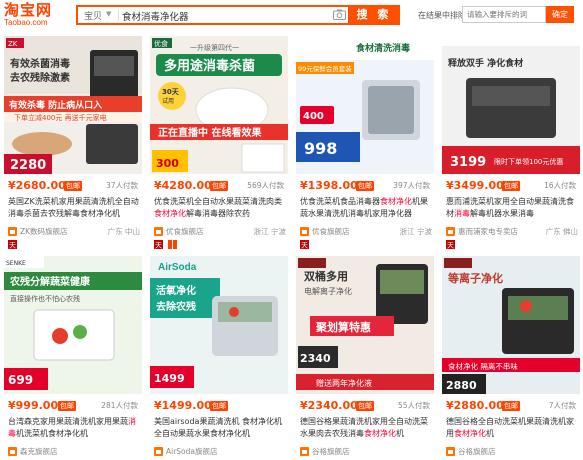 This screenshot has width=583, height=460. I want to click on price-row: ¥2340.00 包邮 55人付款, so click(365, 406).